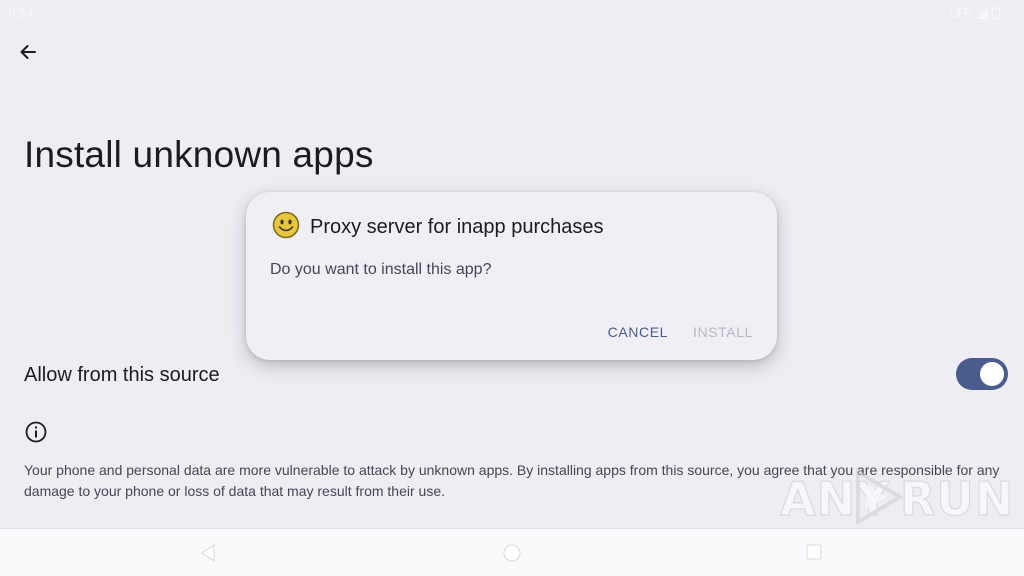  What do you see at coordinates (122, 375) in the screenshot?
I see `allow-from-source-label: Allow from this source` at bounding box center [122, 375].